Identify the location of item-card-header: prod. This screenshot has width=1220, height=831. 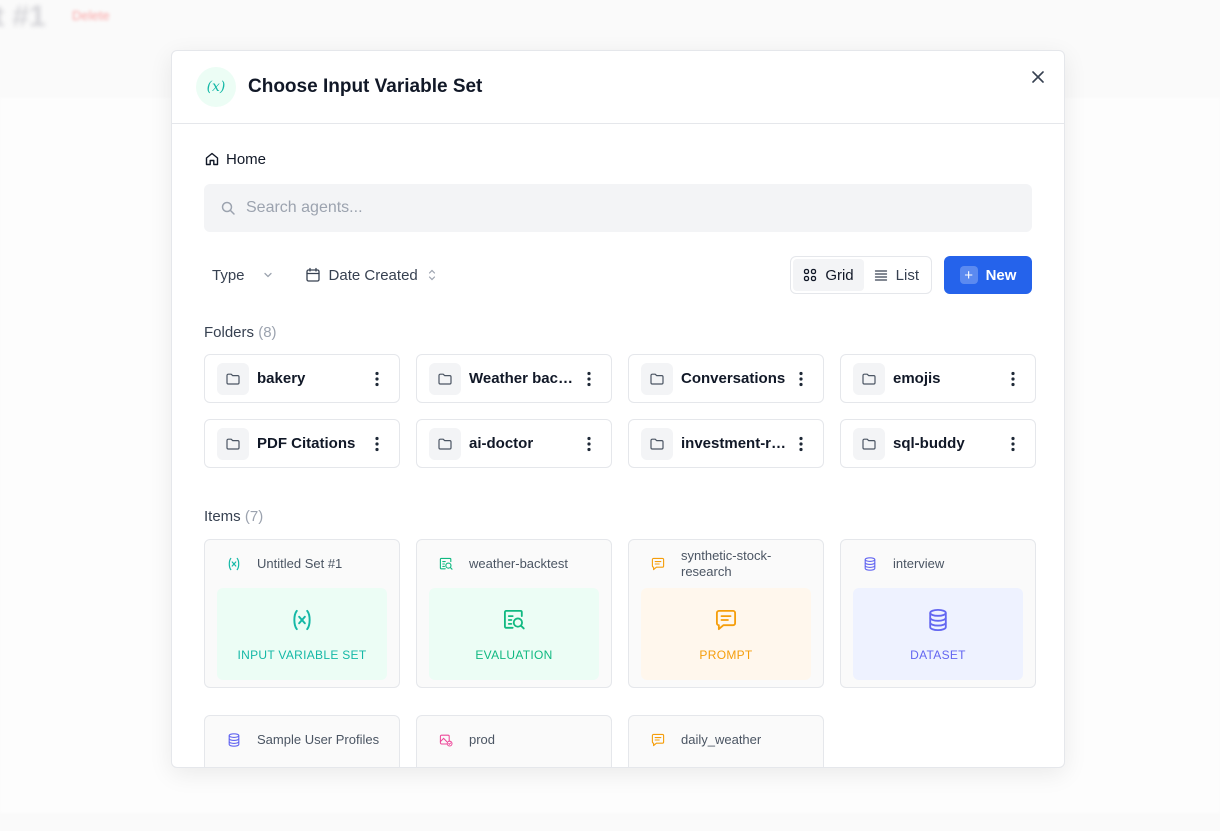
(514, 740).